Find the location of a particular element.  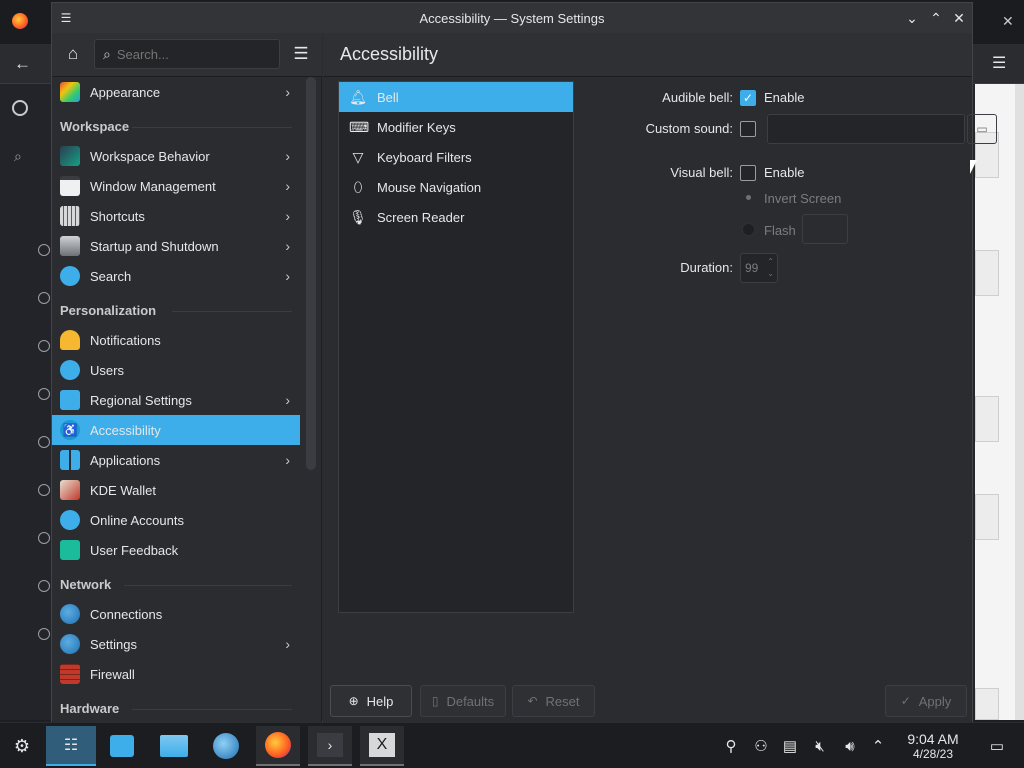

sidebar-item-notifications: Notifications is located at coordinates (176, 340).